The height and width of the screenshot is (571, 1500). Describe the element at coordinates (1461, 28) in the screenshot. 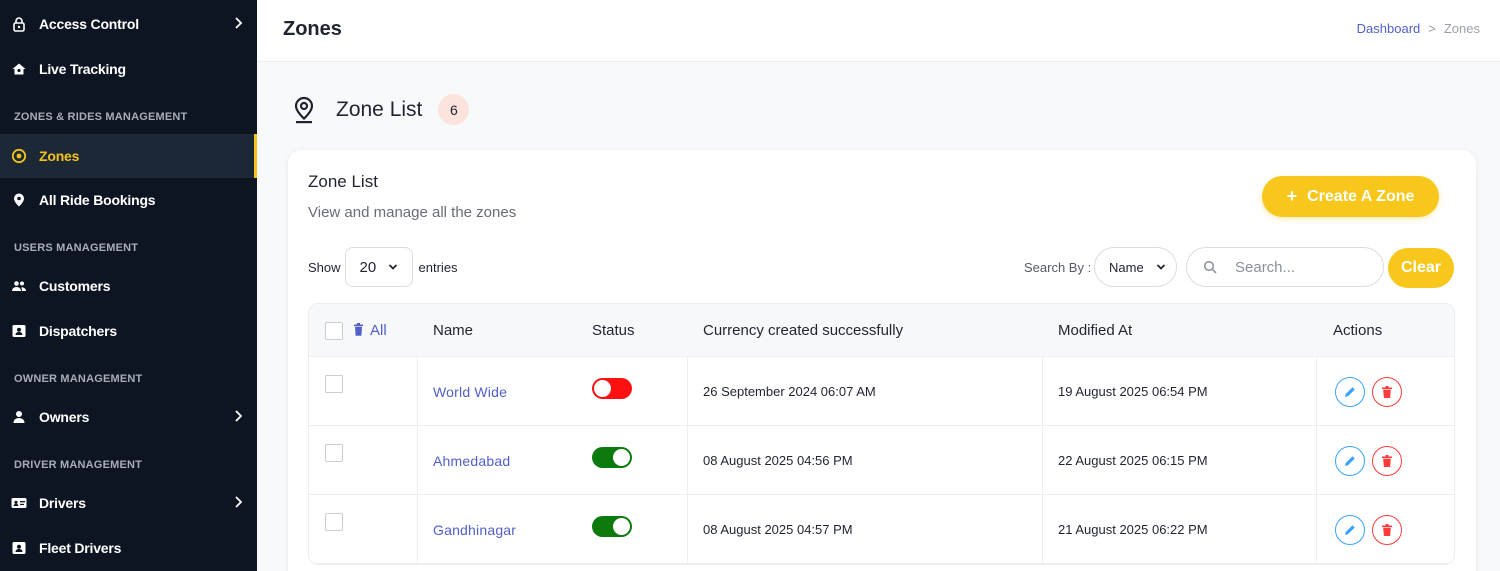

I see `breadcrumb-current: Zones` at that location.